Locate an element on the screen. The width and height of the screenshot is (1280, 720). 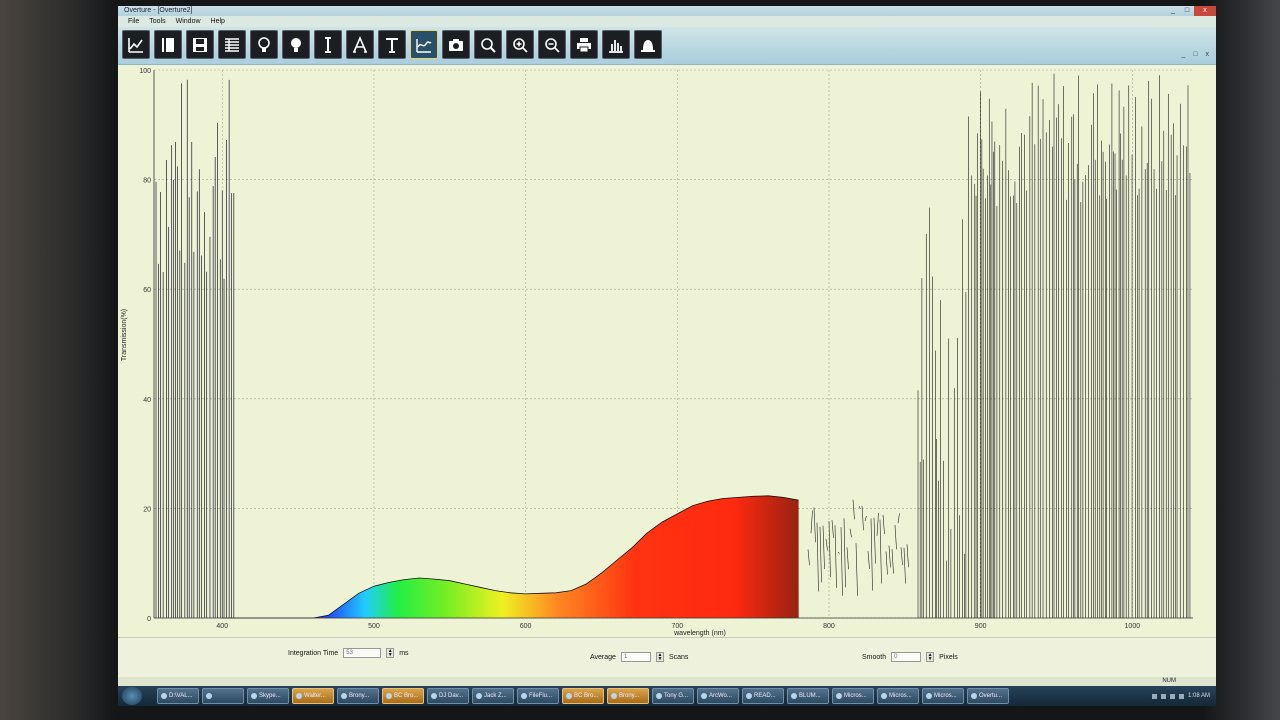
document-restore-button: □ is located at coordinates (1196, 54).